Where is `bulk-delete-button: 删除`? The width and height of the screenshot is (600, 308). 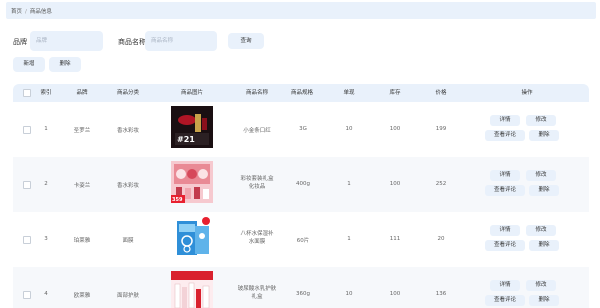 bulk-delete-button: 删除 is located at coordinates (65, 64).